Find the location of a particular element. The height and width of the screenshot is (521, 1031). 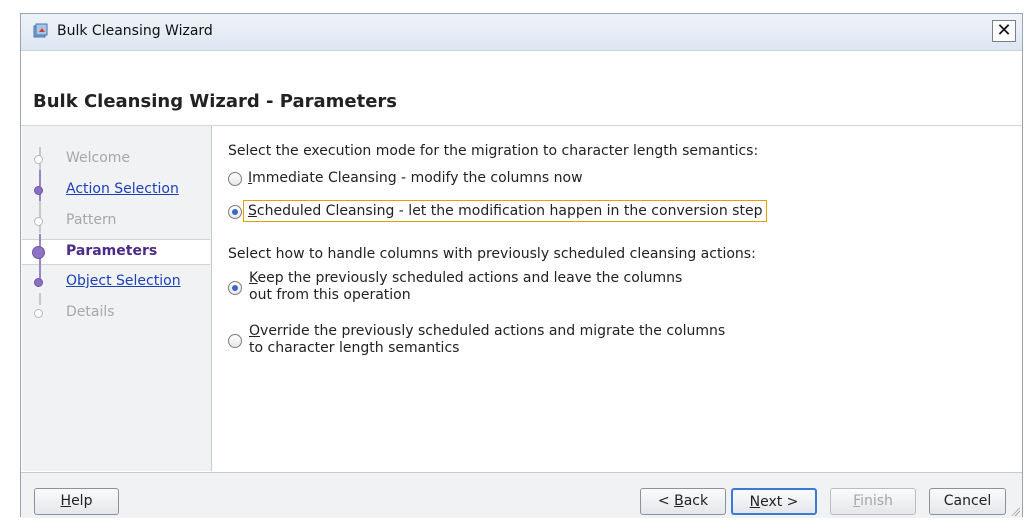

step-label: Pattern is located at coordinates (91, 220).